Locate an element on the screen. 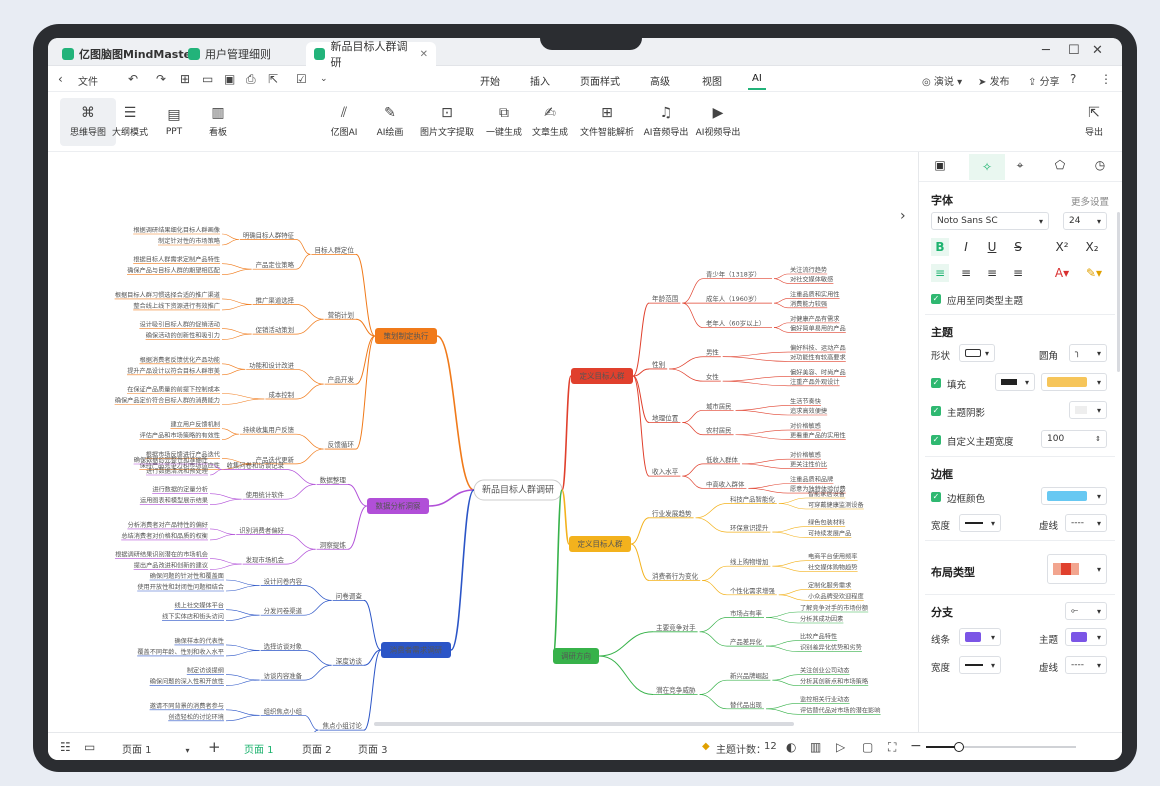 Image resolution: width=1160 pixels, height=786 pixels. custom-width-input: 100 ⇕ is located at coordinates (1074, 439).